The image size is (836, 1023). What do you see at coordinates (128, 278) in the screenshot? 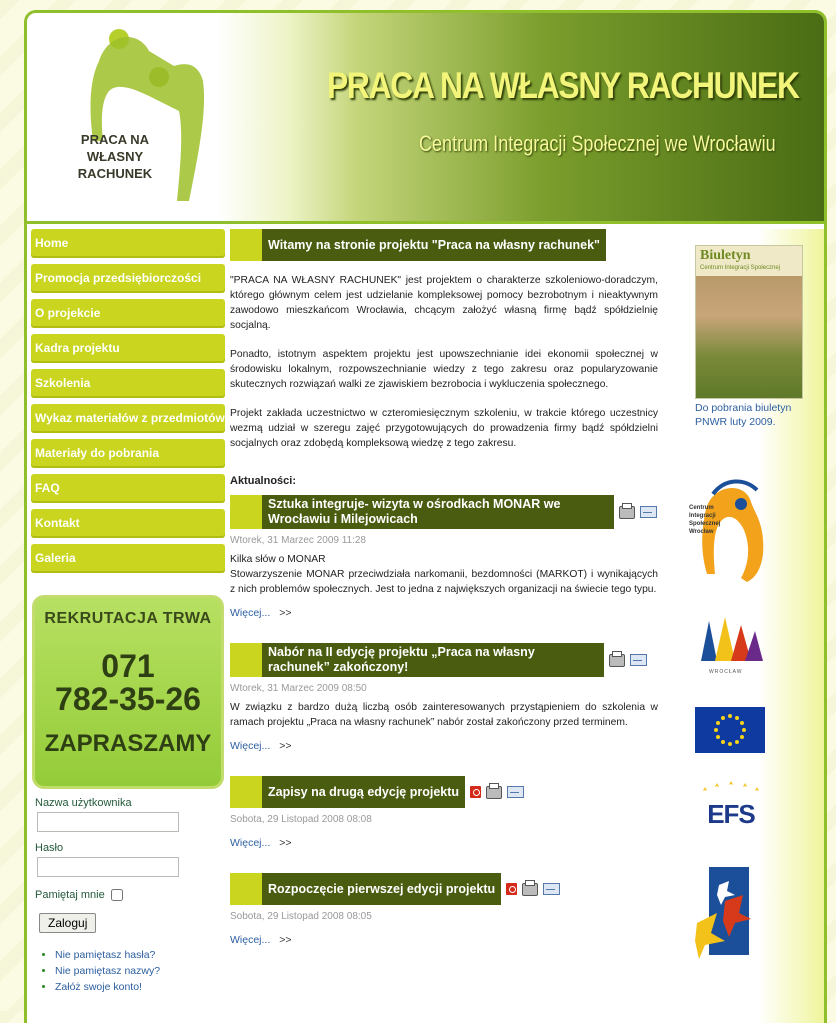
I see `menu-item-promocja: Promocja przedsiębiorczości` at bounding box center [128, 278].